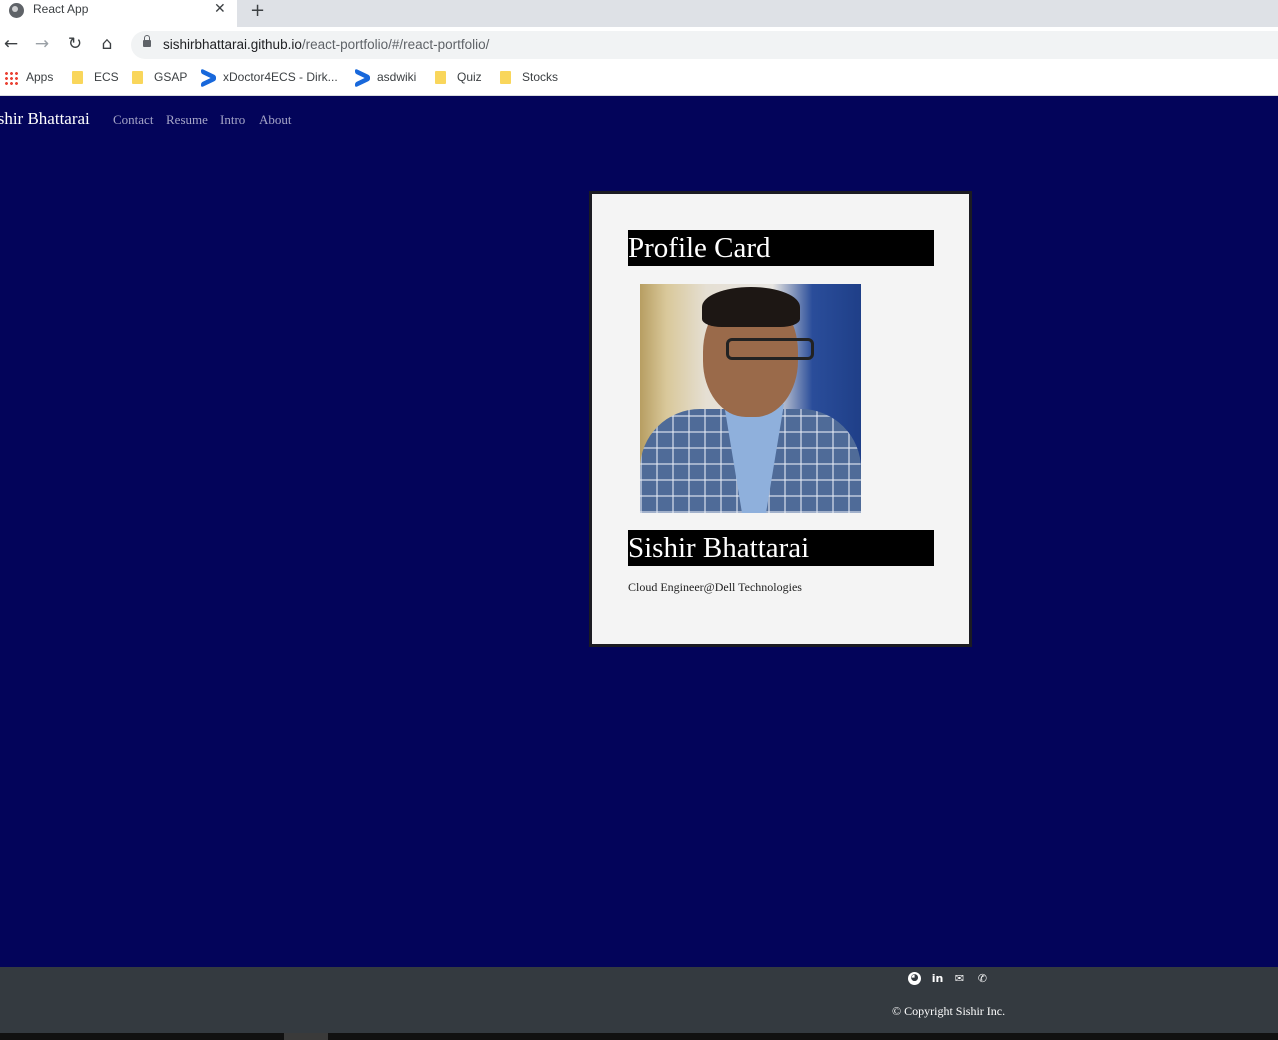 This screenshot has width=1278, height=1040. I want to click on site-footer: ◕ in ✉ ✆ © Copyright Sishir Inc., so click(639, 1000).